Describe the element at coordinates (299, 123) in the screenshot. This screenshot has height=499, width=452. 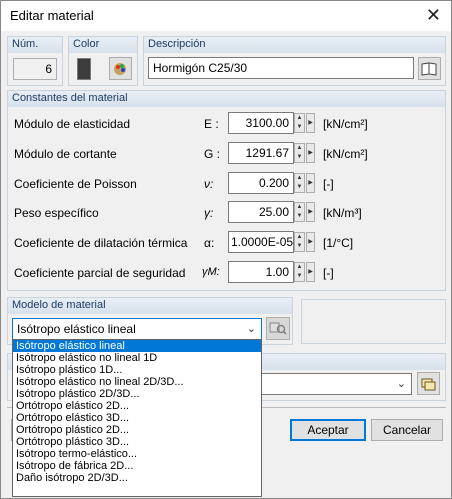
I see `elasticity-spinner: ▲ ▼` at that location.